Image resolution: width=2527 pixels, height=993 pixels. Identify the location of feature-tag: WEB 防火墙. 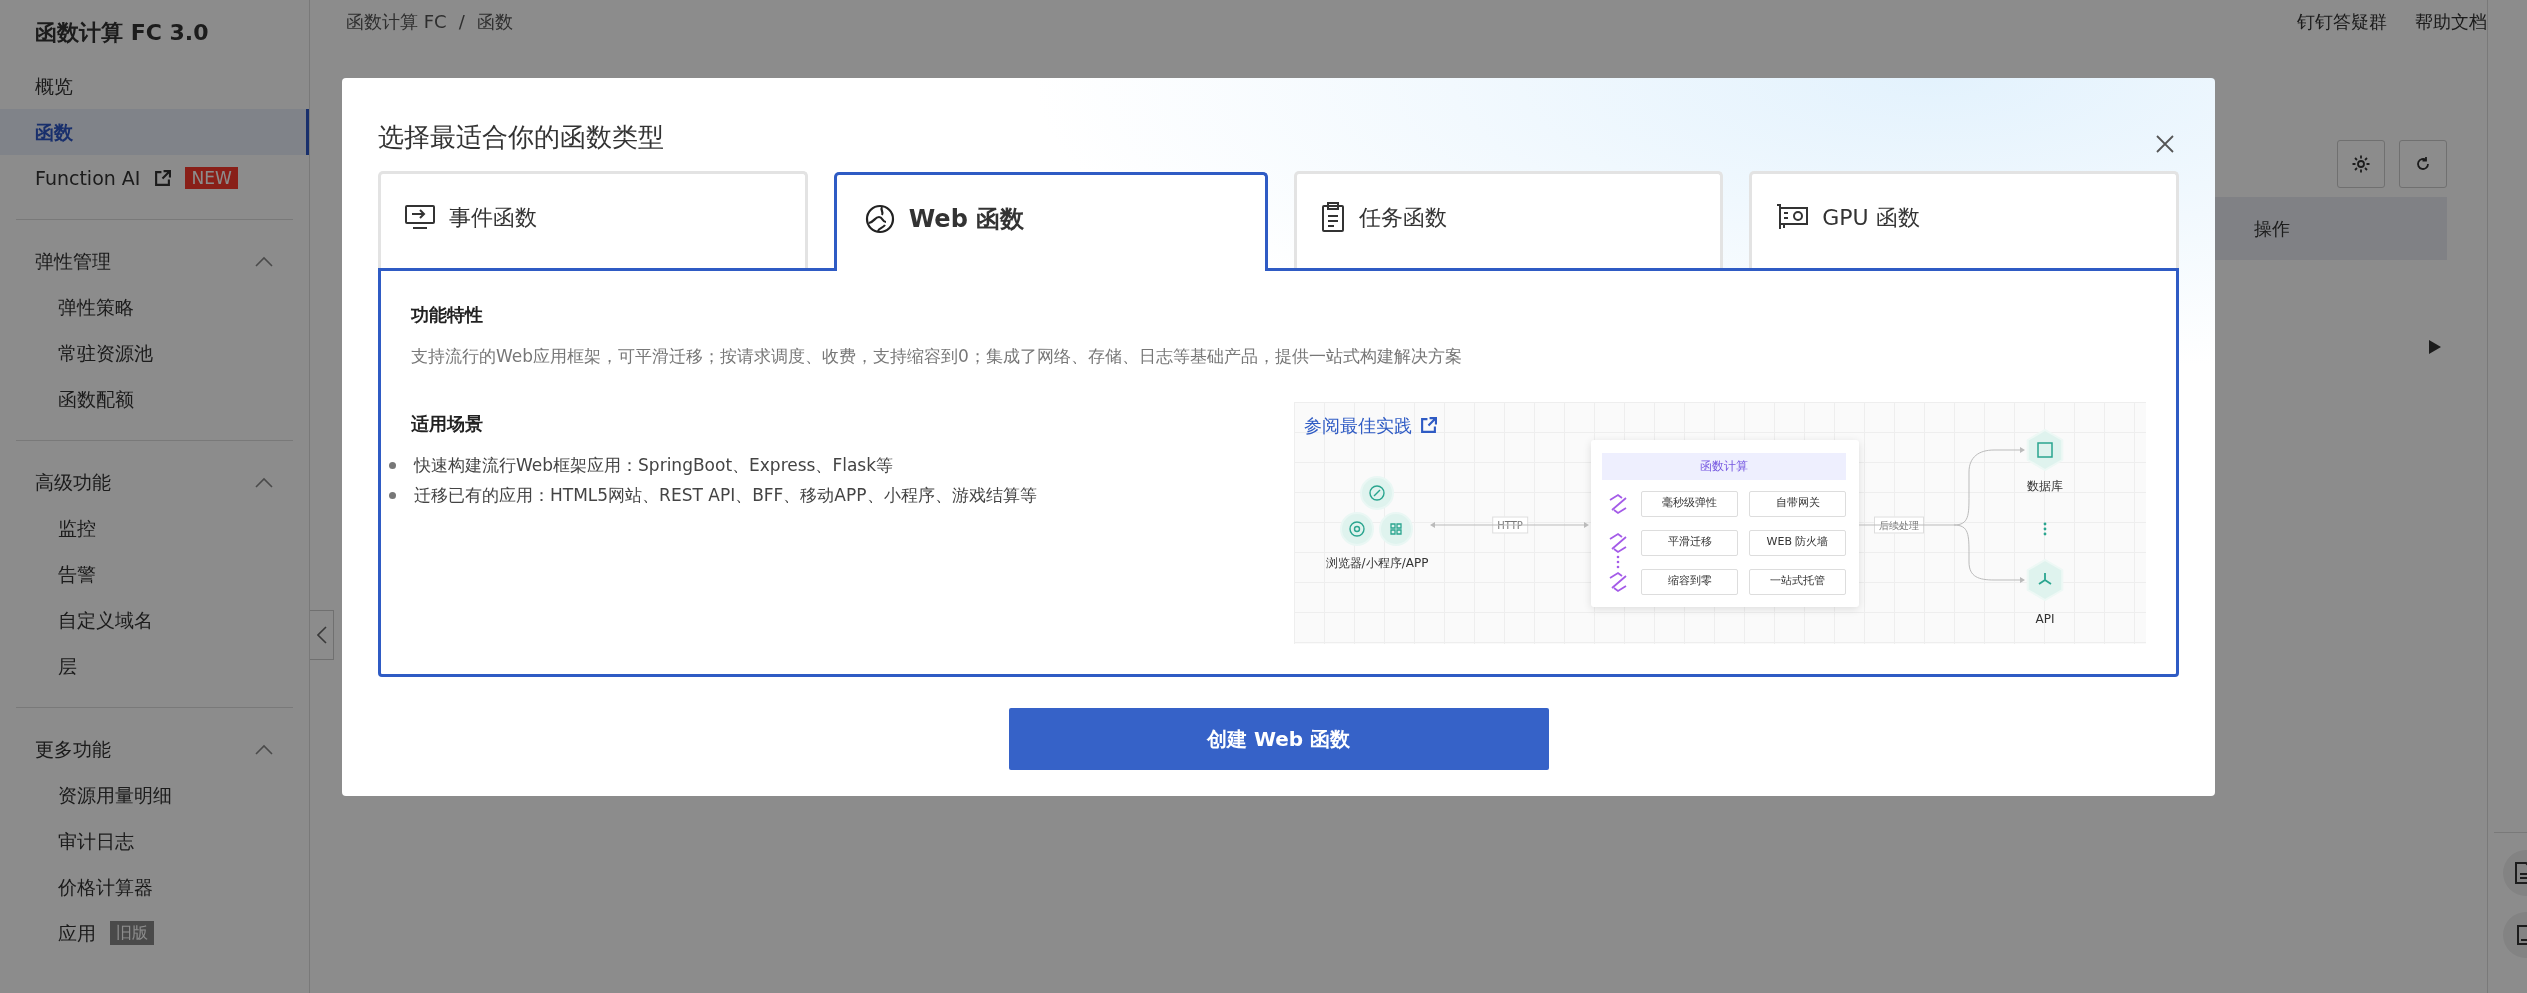
(1797, 542).